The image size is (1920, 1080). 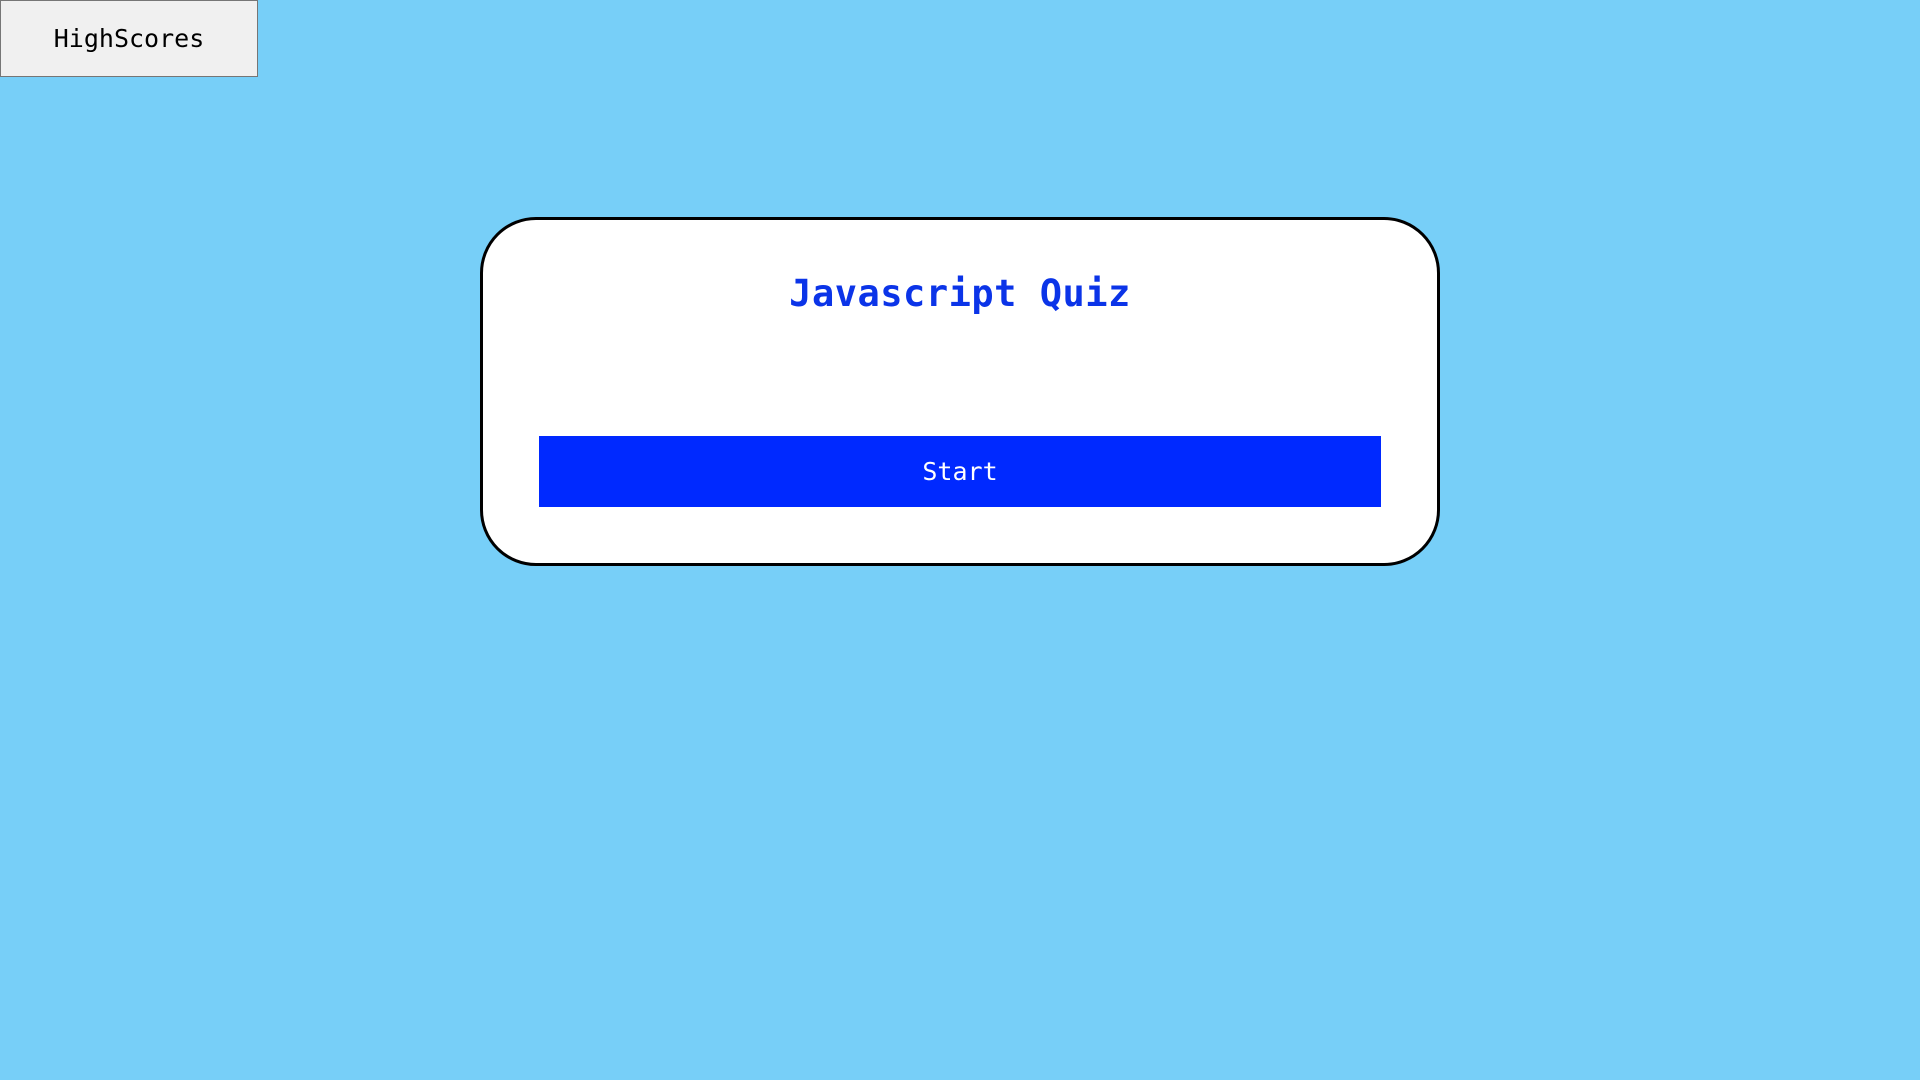 I want to click on start-button: Start, so click(x=960, y=471).